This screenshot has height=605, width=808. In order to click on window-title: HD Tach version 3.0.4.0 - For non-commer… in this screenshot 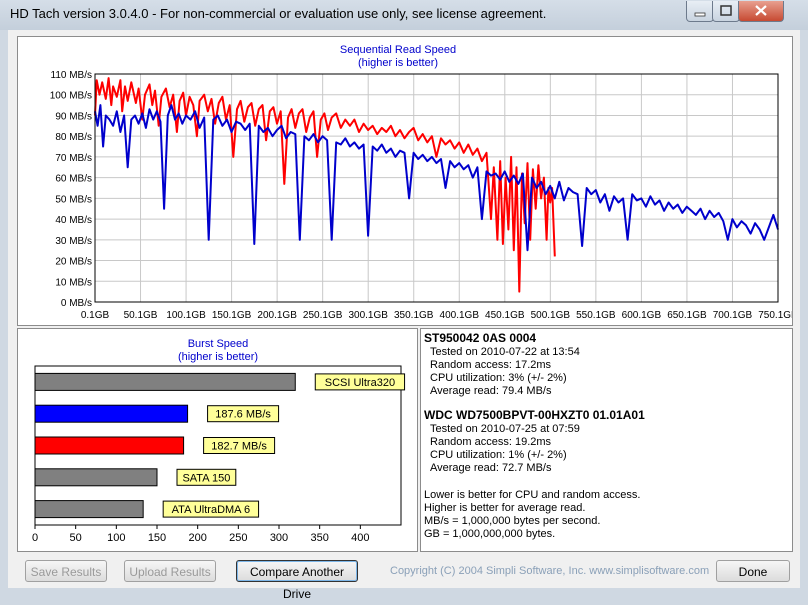, I will do `click(278, 13)`.